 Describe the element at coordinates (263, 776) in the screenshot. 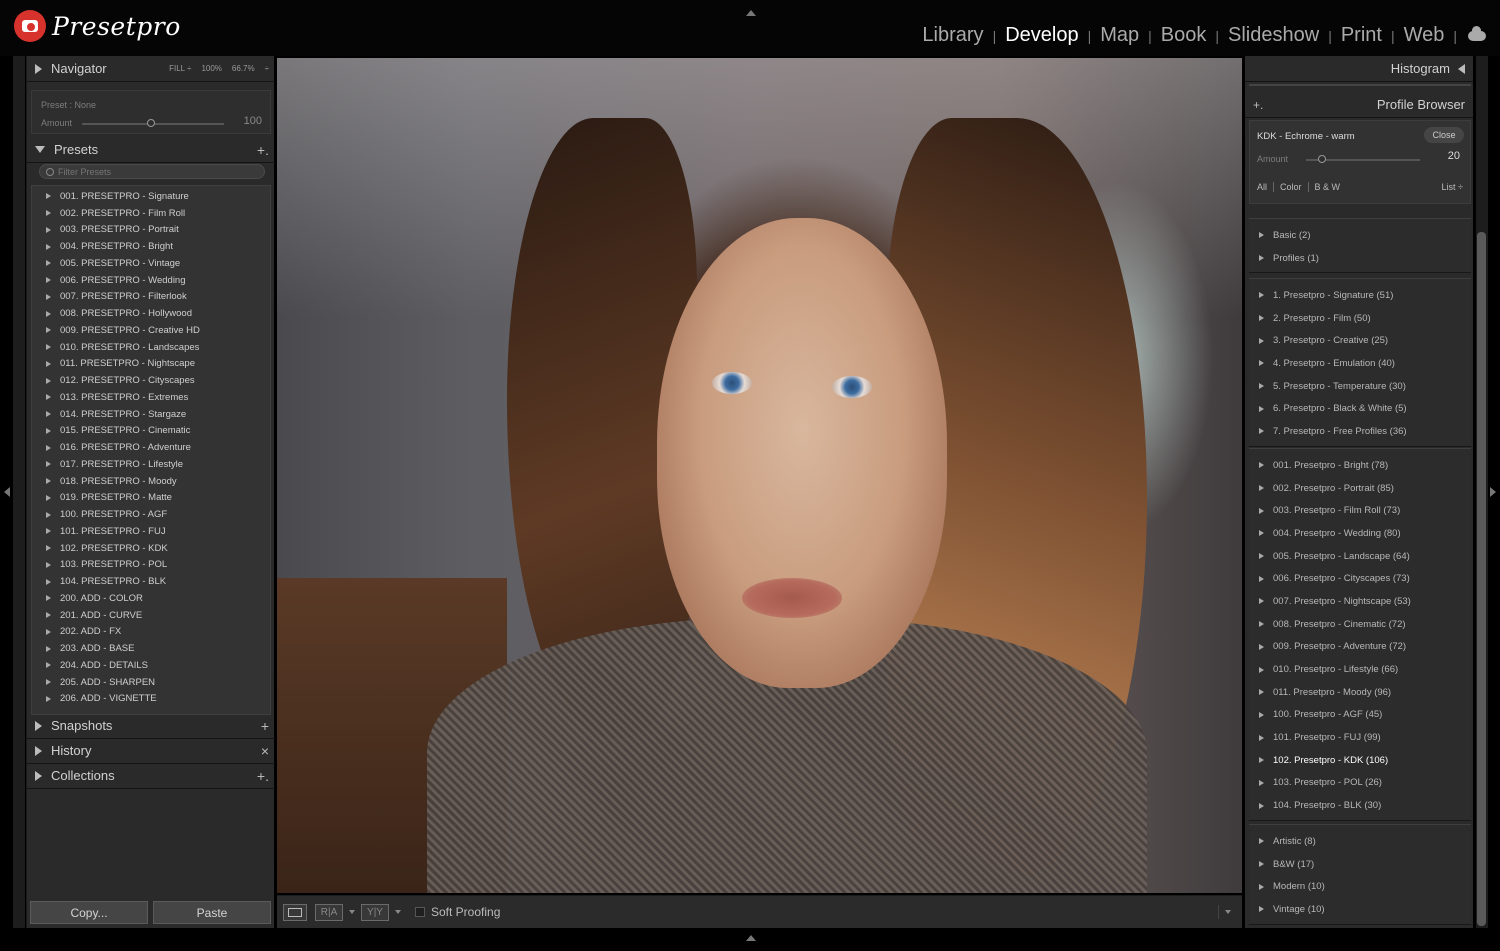

I see `collections-action-icon: +.` at that location.